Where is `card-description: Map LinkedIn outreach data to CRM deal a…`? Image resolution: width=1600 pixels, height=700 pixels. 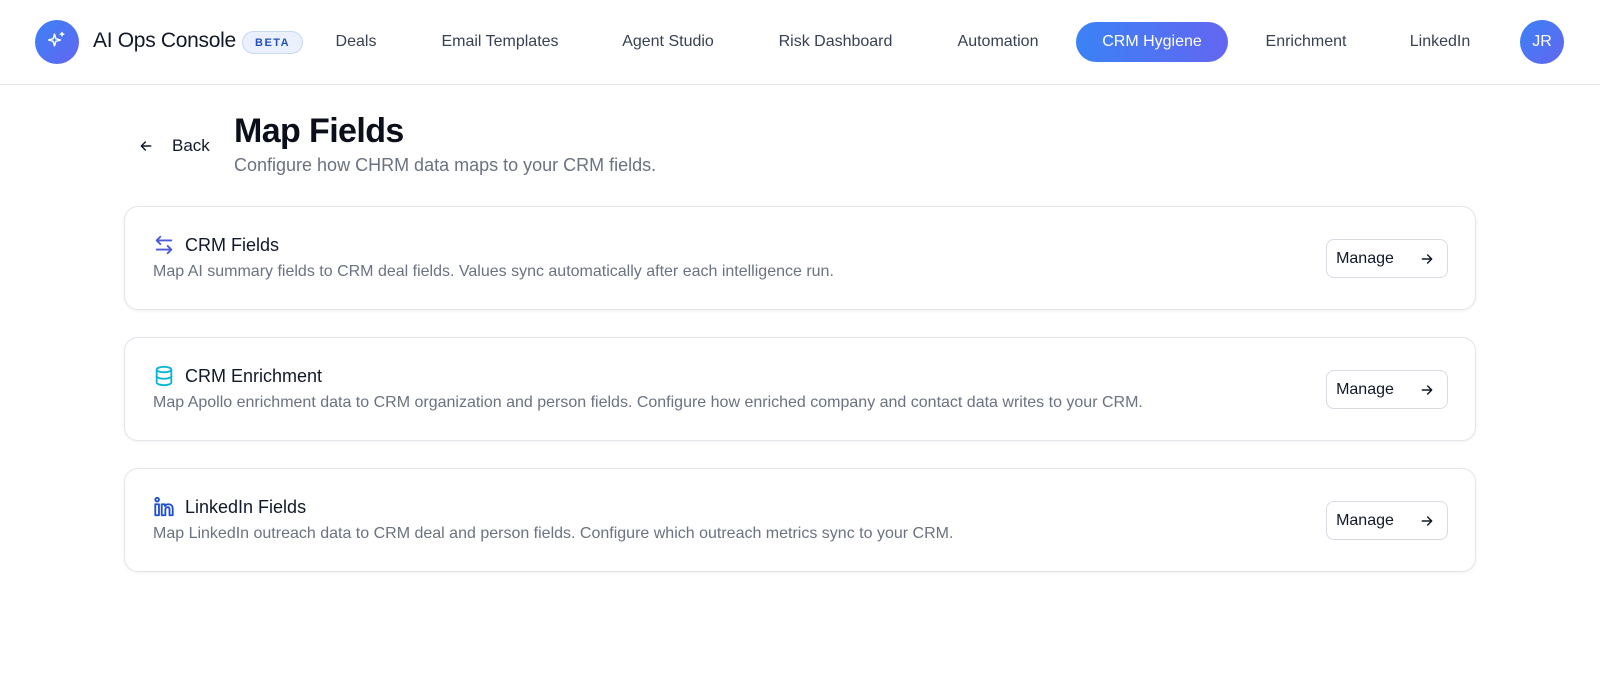
card-description: Map LinkedIn outreach data to CRM deal a… is located at coordinates (553, 533).